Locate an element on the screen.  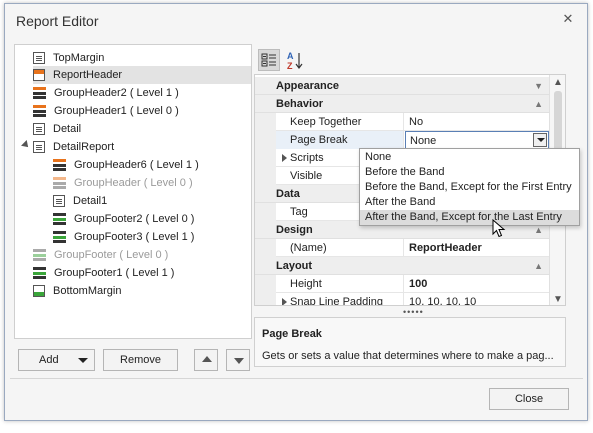
tree-item-label: GroupHeader ( Level 0 ) is located at coordinates (133, 183).